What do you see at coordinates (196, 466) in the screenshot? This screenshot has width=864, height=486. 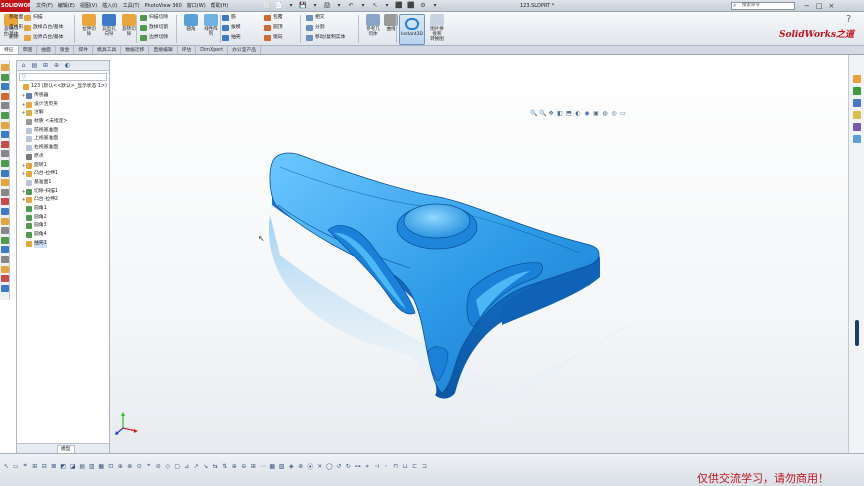 I see `bottom-tool-icon-20: ↗` at bounding box center [196, 466].